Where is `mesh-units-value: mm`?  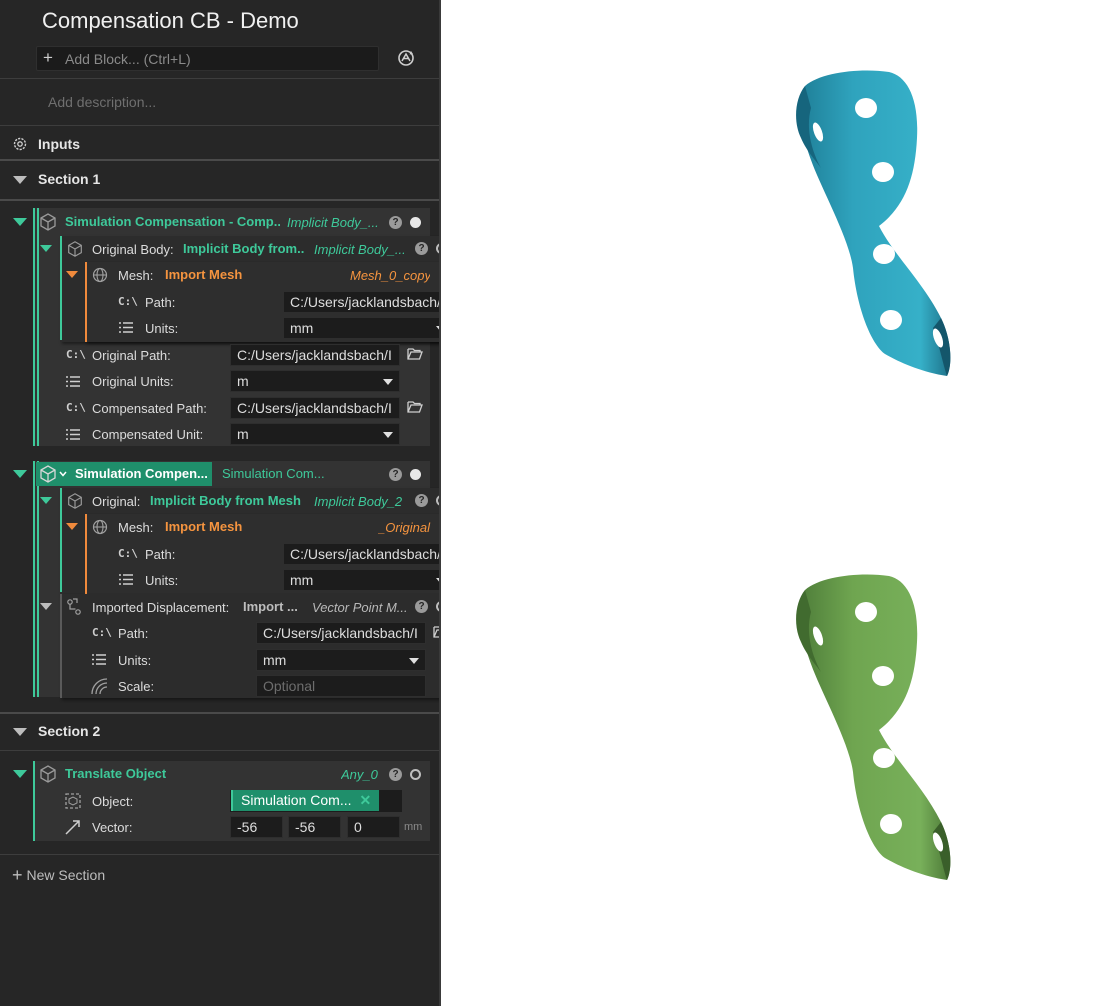
mesh-units-value: mm is located at coordinates (302, 328).